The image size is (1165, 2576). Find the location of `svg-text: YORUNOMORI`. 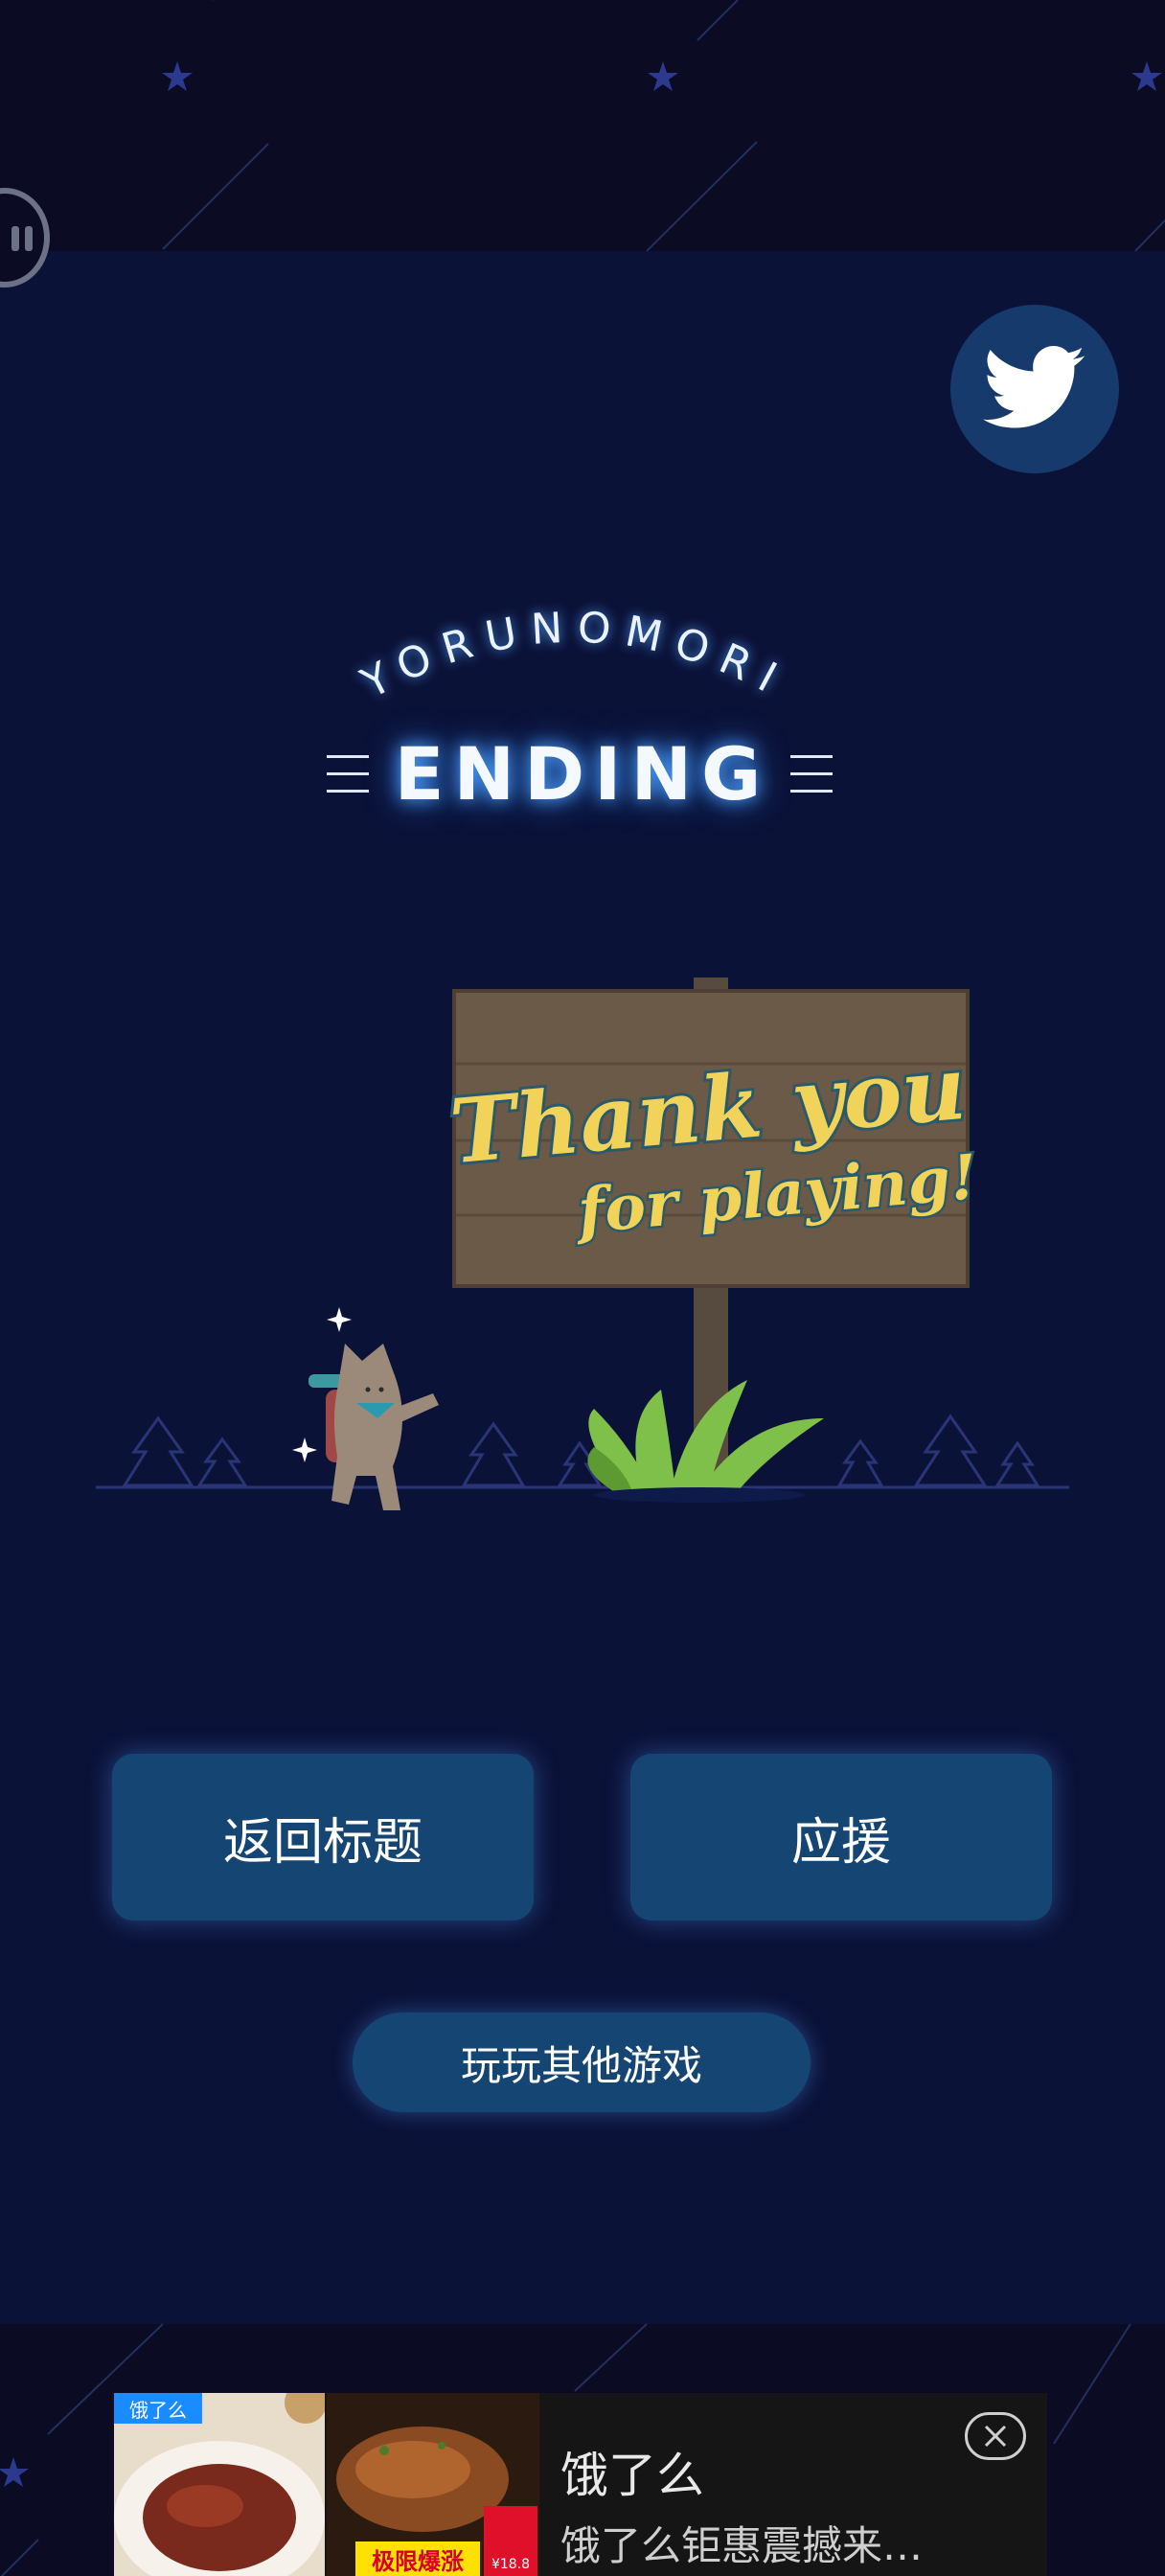

svg-text: YORUNOMORI is located at coordinates (574, 655).